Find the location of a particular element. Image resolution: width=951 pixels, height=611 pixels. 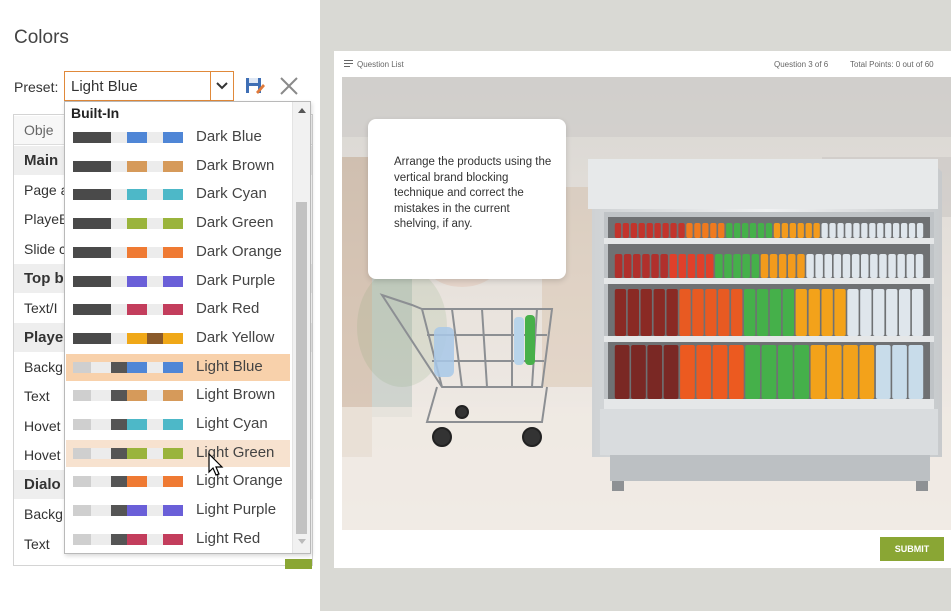

submit-button: SUBMIT is located at coordinates (912, 549).